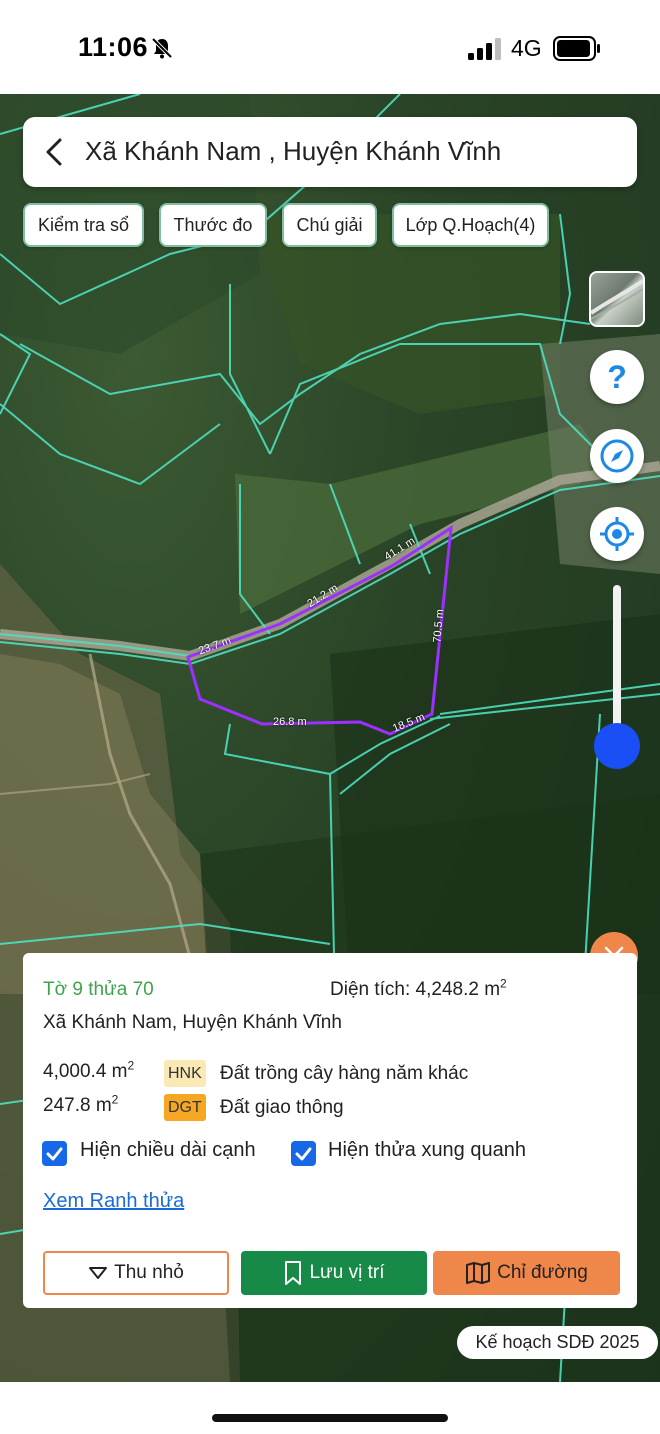 This screenshot has height=1434, width=660. Describe the element at coordinates (77, 1105) in the screenshot. I see `land-use-area-value: 247.8 m` at that location.